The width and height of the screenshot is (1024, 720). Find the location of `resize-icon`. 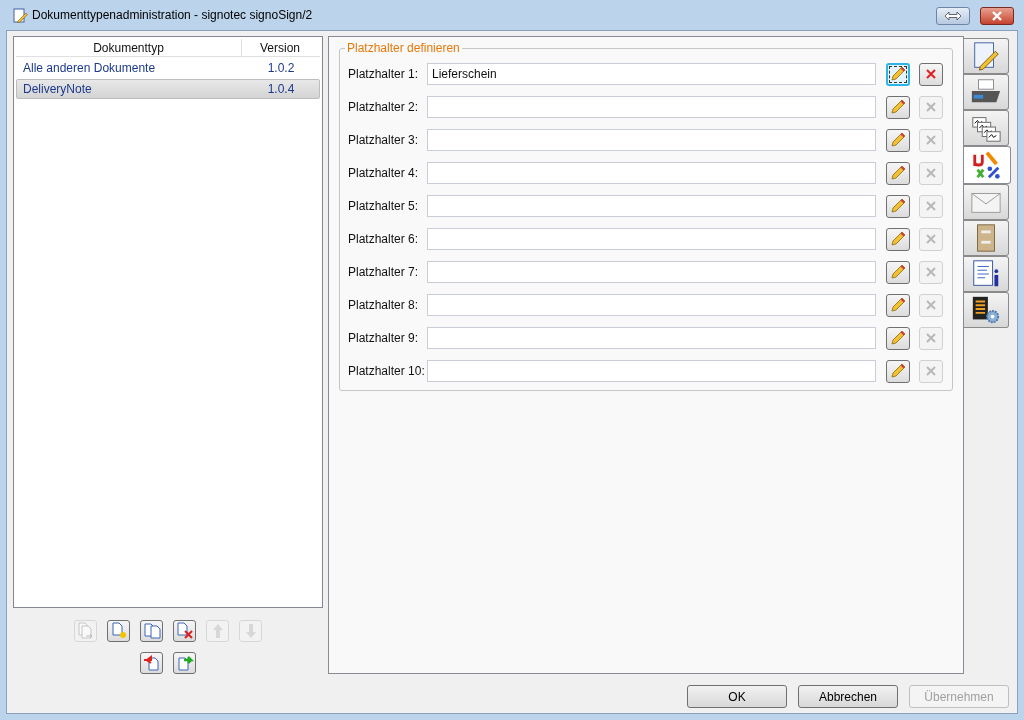

resize-icon is located at coordinates (953, 16).